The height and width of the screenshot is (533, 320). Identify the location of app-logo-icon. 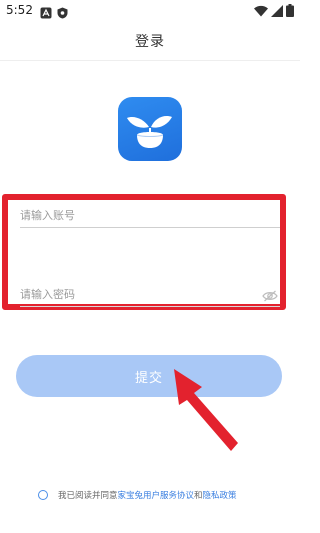
(150, 129).